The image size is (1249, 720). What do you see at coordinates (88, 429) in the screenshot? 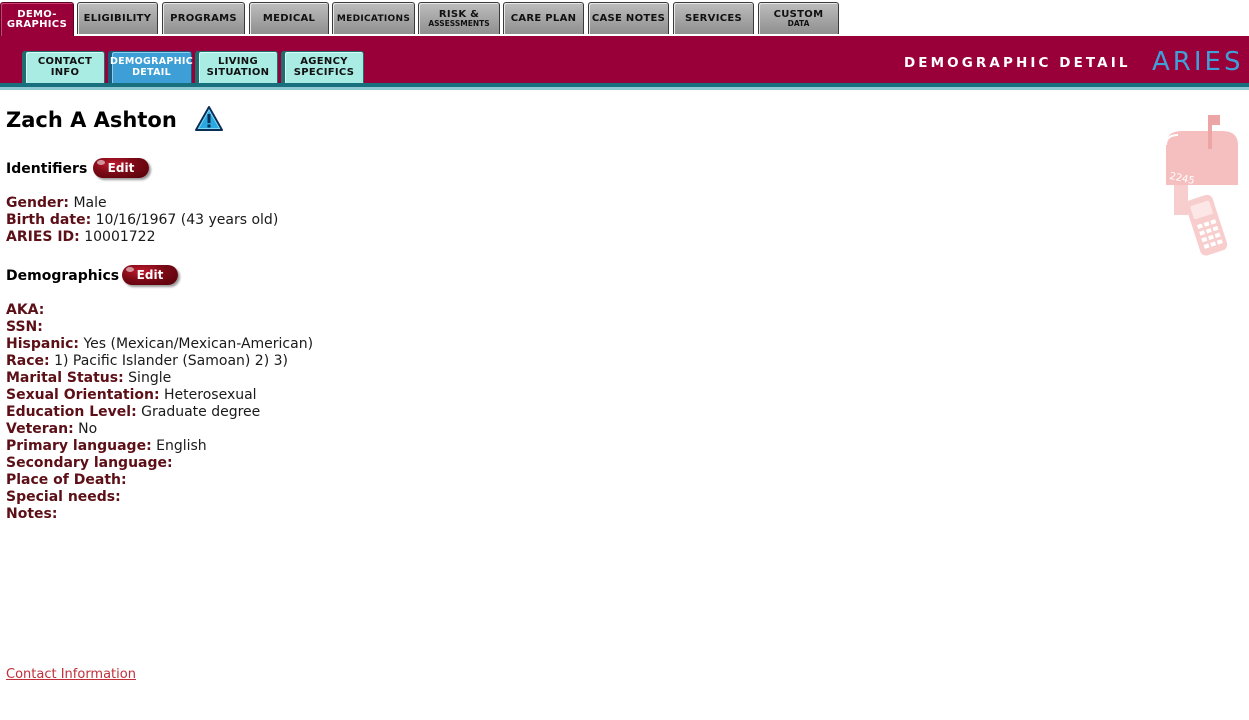
I see `field-value: No` at bounding box center [88, 429].